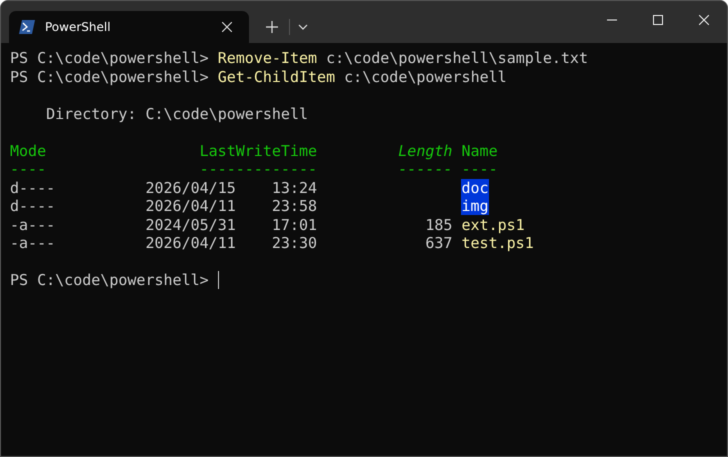 The height and width of the screenshot is (457, 728). What do you see at coordinates (277, 77) in the screenshot?
I see `command-text: Get-ChildItem` at bounding box center [277, 77].